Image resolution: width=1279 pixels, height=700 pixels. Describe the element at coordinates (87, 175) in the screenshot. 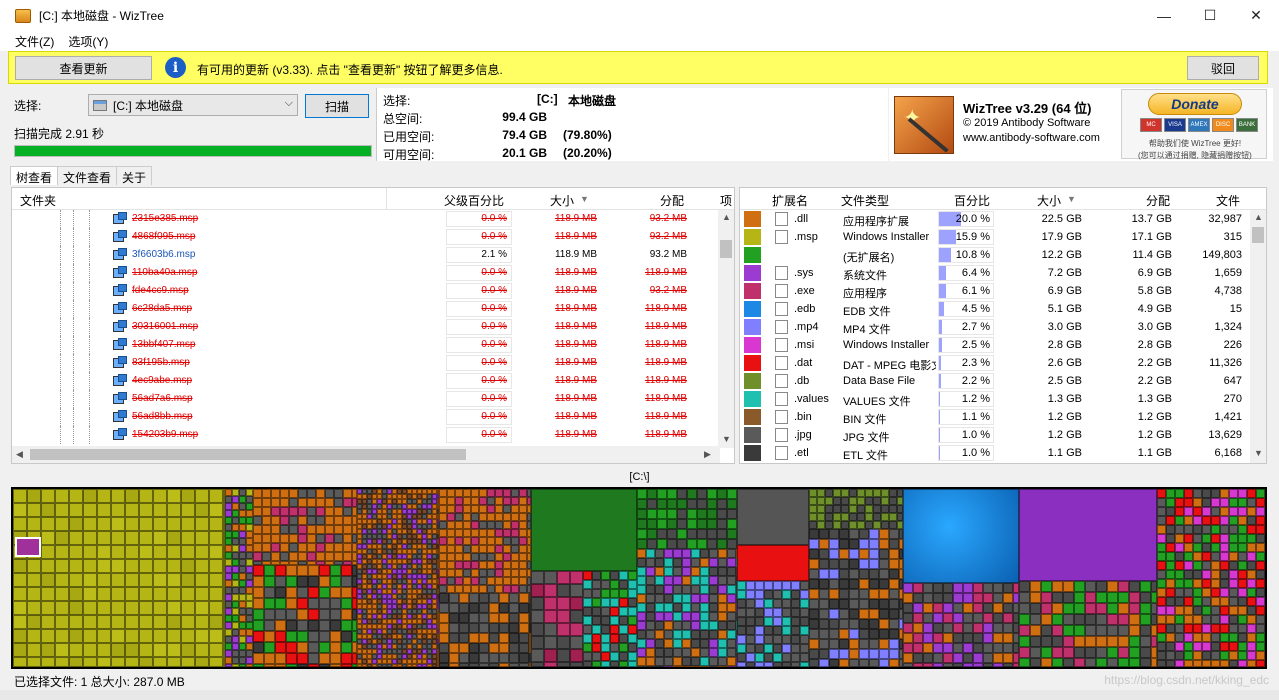

I see `tab-file-view: 文件查看` at that location.